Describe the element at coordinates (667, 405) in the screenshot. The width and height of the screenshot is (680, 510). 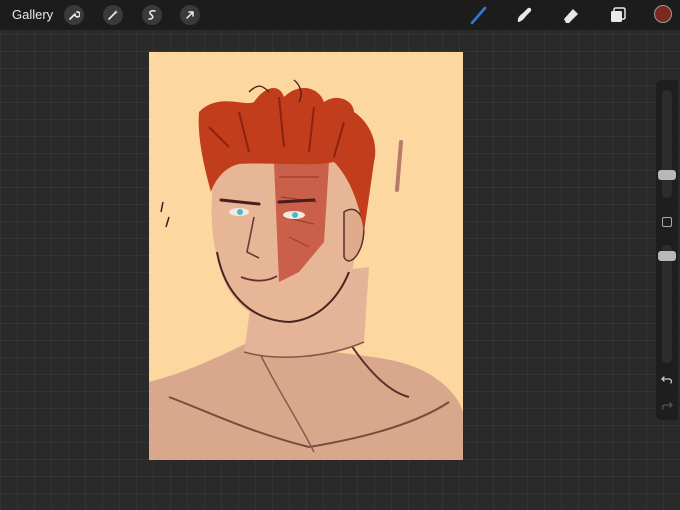
I see `redo-icon` at that location.